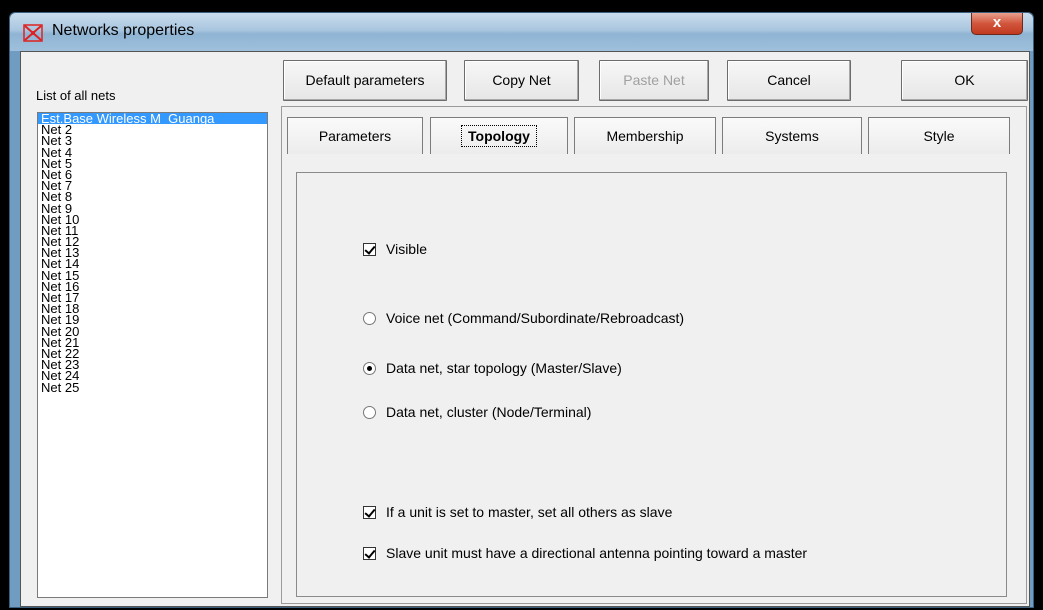 The image size is (1043, 610). Describe the element at coordinates (964, 80) in the screenshot. I see `ok-button: OK` at that location.